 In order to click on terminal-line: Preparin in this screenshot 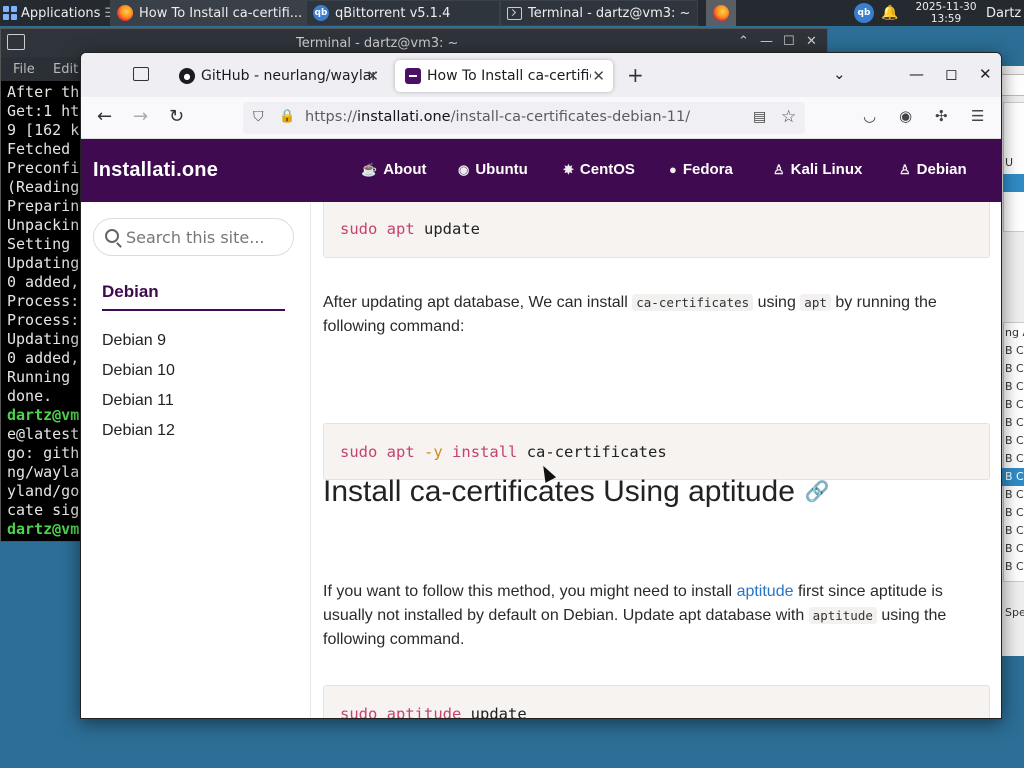, I will do `click(43, 206)`.